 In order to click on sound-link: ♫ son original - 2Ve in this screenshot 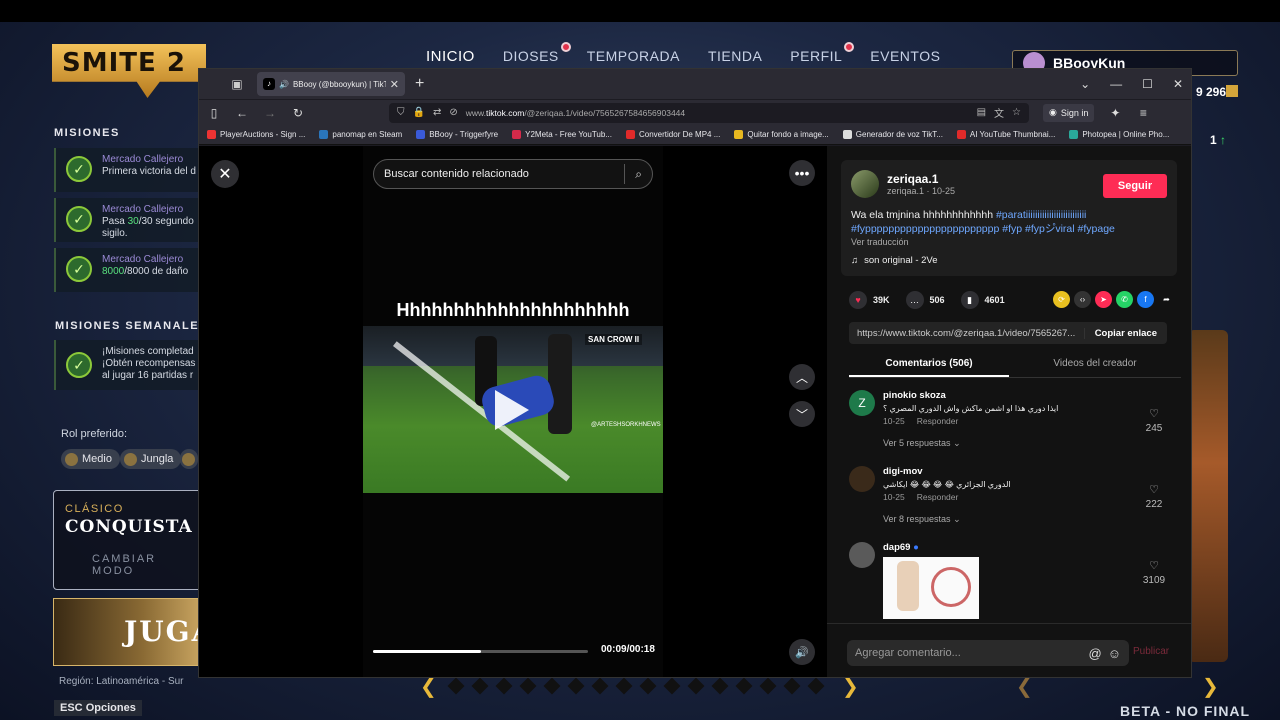, I will do `click(1009, 260)`.